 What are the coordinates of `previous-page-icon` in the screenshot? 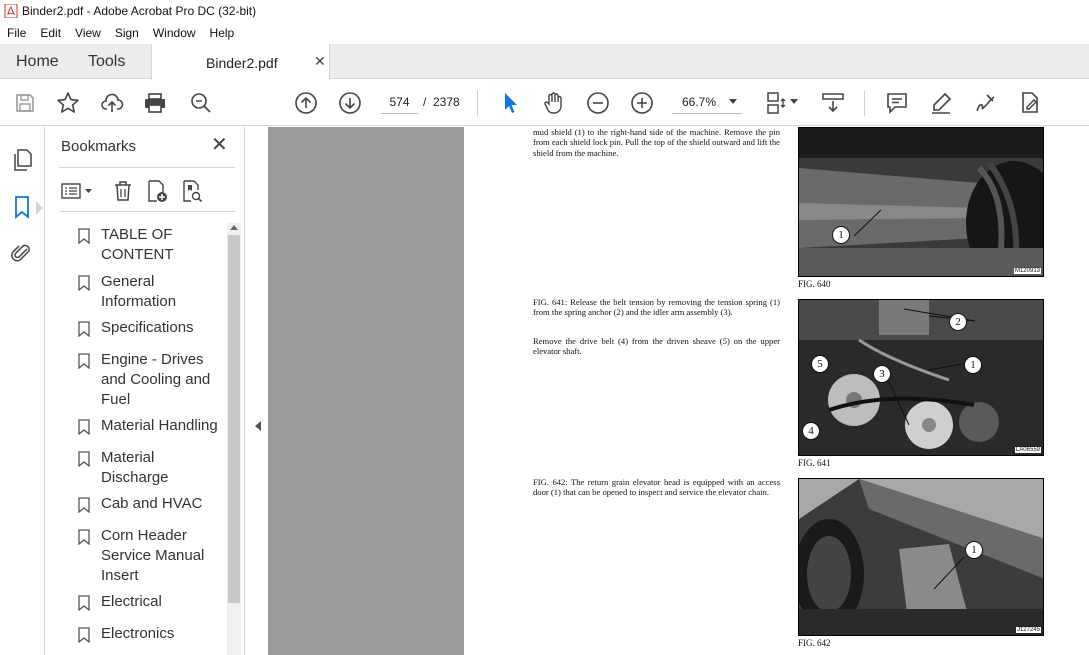 It's located at (306, 103).